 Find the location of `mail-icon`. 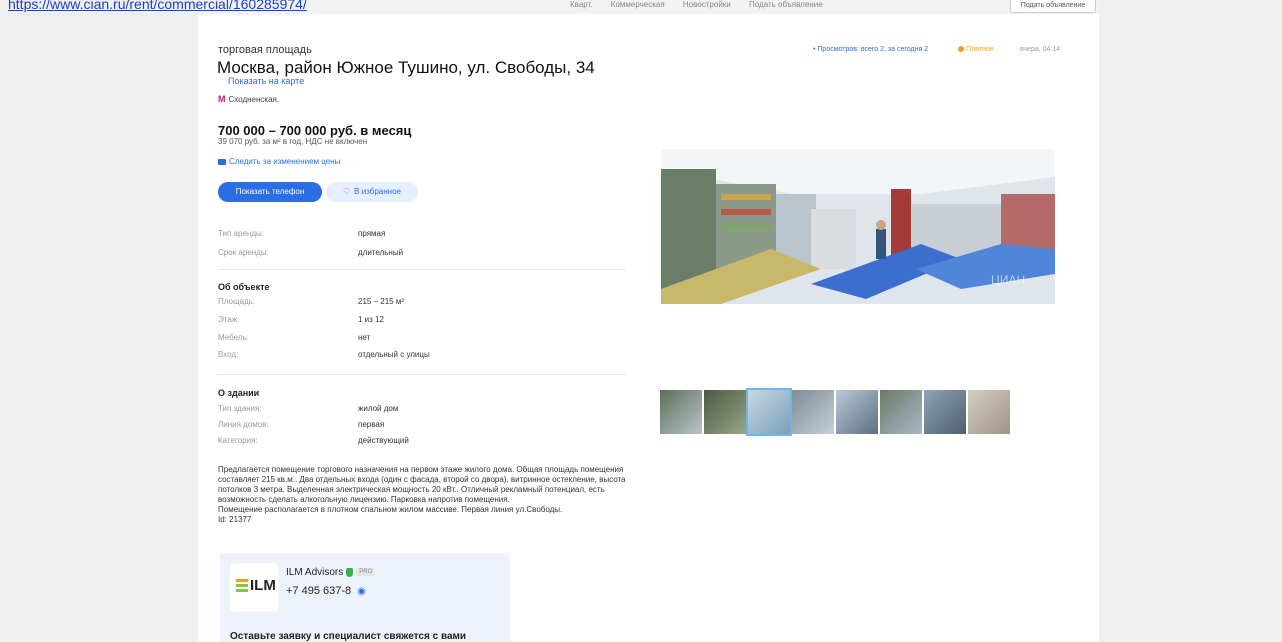

mail-icon is located at coordinates (222, 161).